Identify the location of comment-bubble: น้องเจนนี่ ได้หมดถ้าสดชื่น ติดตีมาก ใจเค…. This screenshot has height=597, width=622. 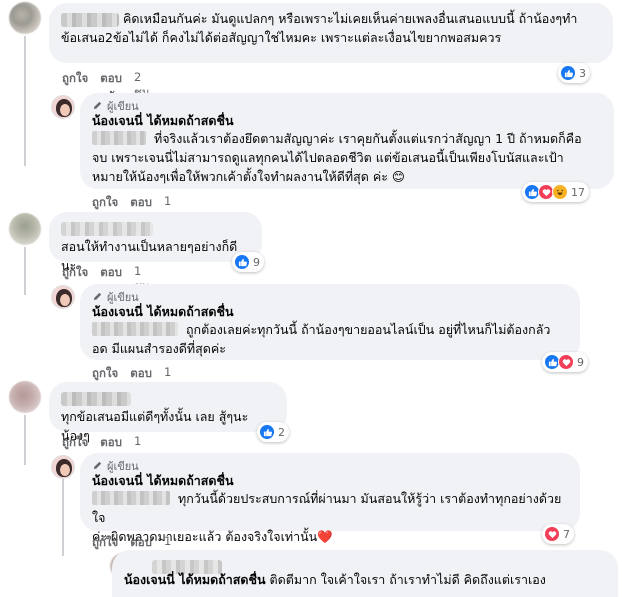
(365, 573).